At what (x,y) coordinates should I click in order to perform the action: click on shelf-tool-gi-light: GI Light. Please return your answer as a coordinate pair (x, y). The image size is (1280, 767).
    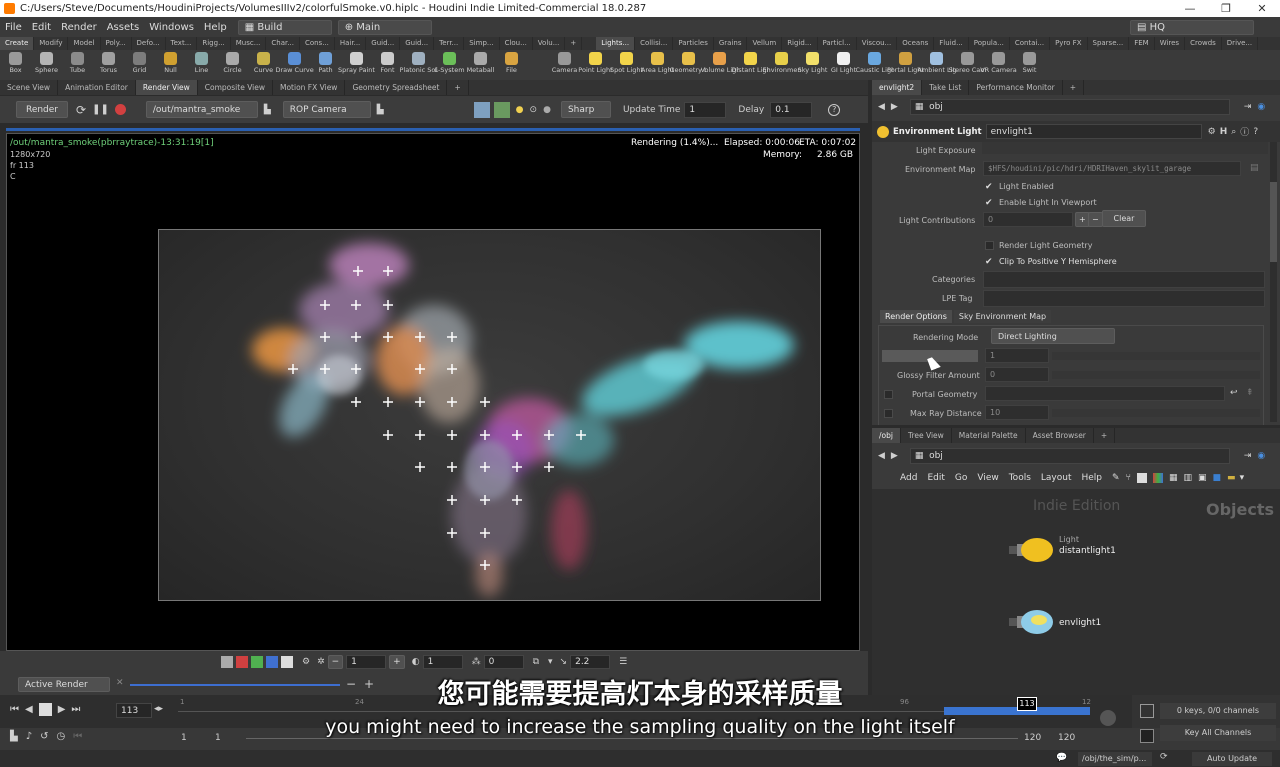
    Looking at the image, I should click on (843, 65).